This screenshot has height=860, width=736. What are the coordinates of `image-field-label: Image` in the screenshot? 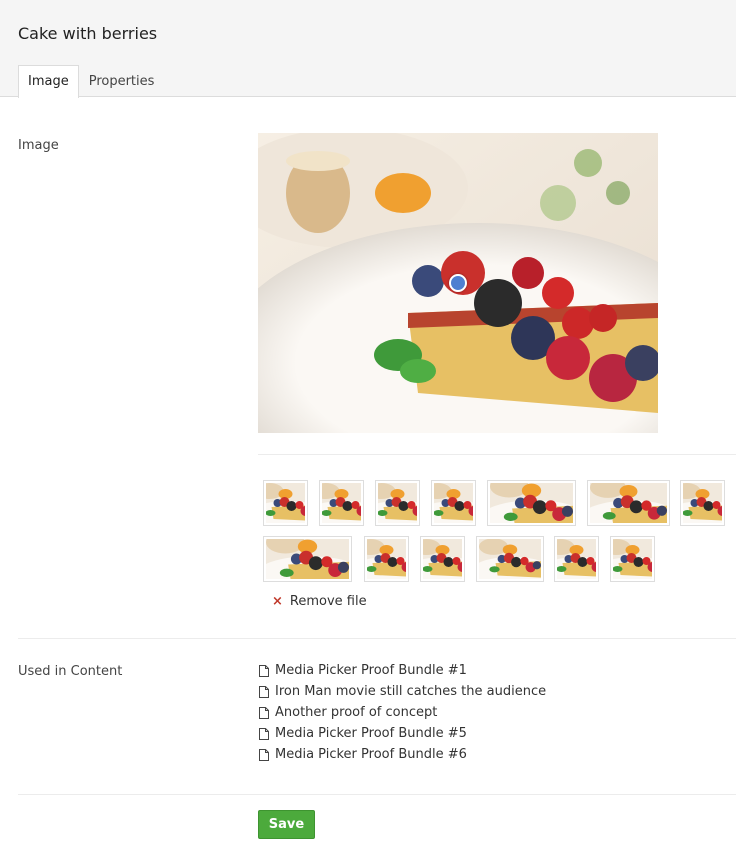 It's located at (38, 145).